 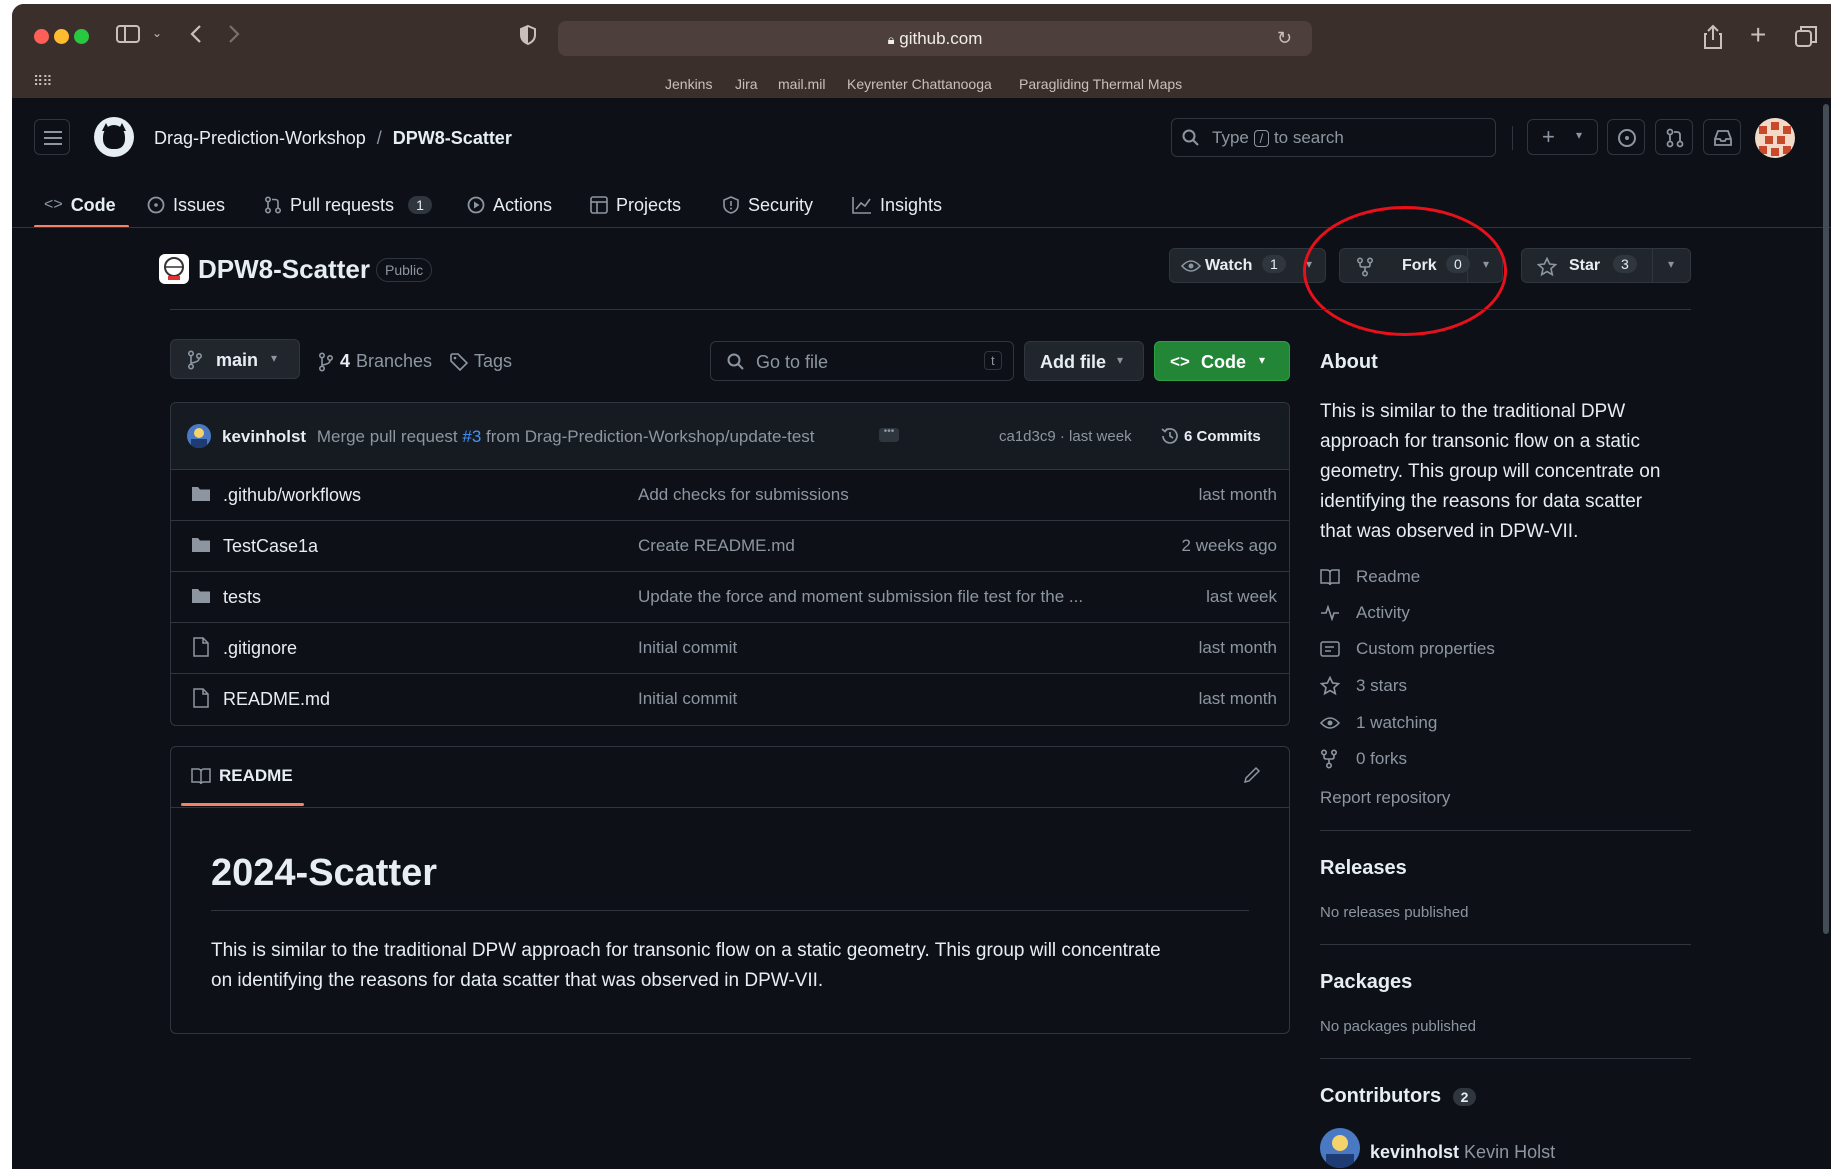 I want to click on share-icon, so click(x=1713, y=37).